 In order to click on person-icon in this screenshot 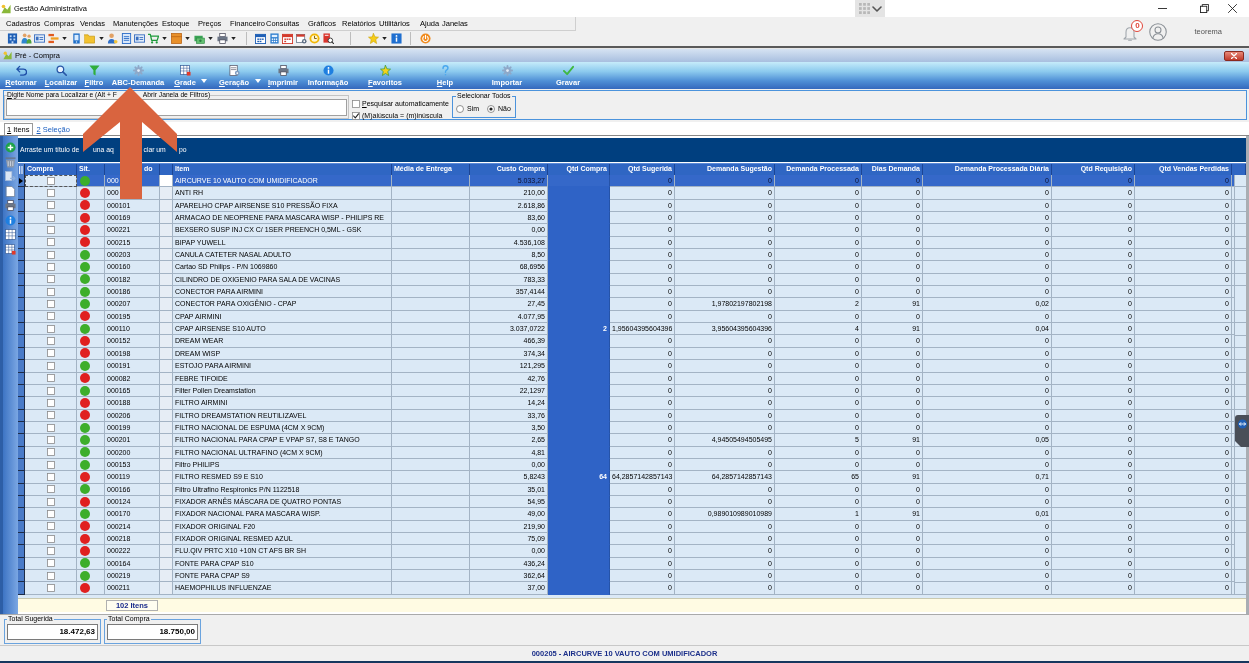, I will do `click(112, 38)`.